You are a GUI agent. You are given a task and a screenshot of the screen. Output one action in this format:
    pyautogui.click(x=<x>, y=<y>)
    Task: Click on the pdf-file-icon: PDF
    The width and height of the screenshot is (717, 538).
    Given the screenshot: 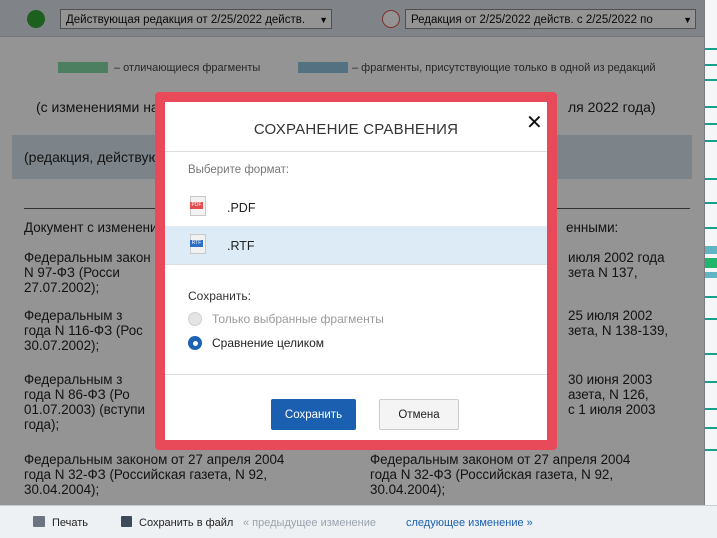 What is the action you would take?
    pyautogui.click(x=198, y=206)
    